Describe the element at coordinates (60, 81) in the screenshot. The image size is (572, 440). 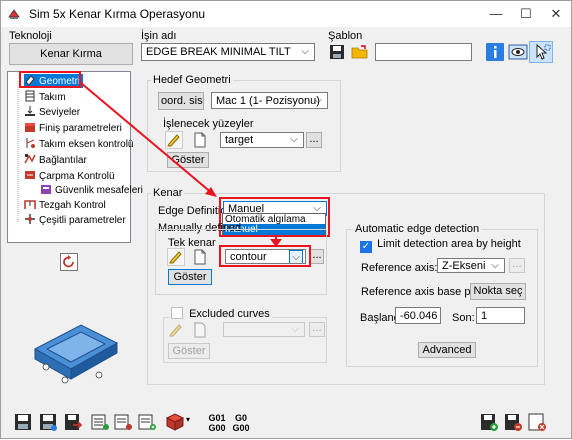
I see `tree-item-label: Geometri` at that location.